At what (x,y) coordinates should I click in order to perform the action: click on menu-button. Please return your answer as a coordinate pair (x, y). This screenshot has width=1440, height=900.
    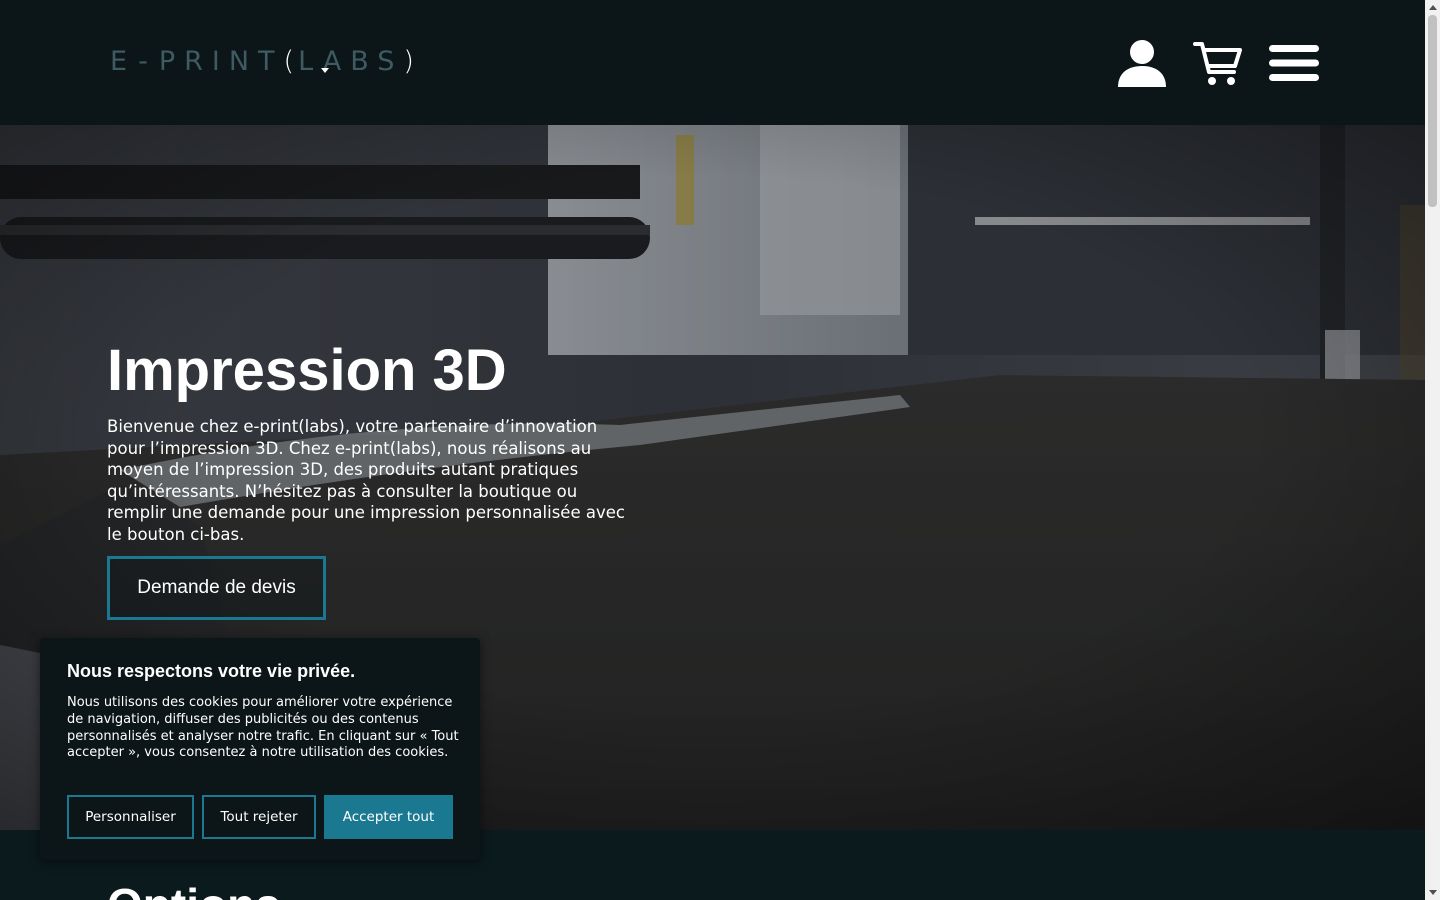
    Looking at the image, I should click on (1294, 63).